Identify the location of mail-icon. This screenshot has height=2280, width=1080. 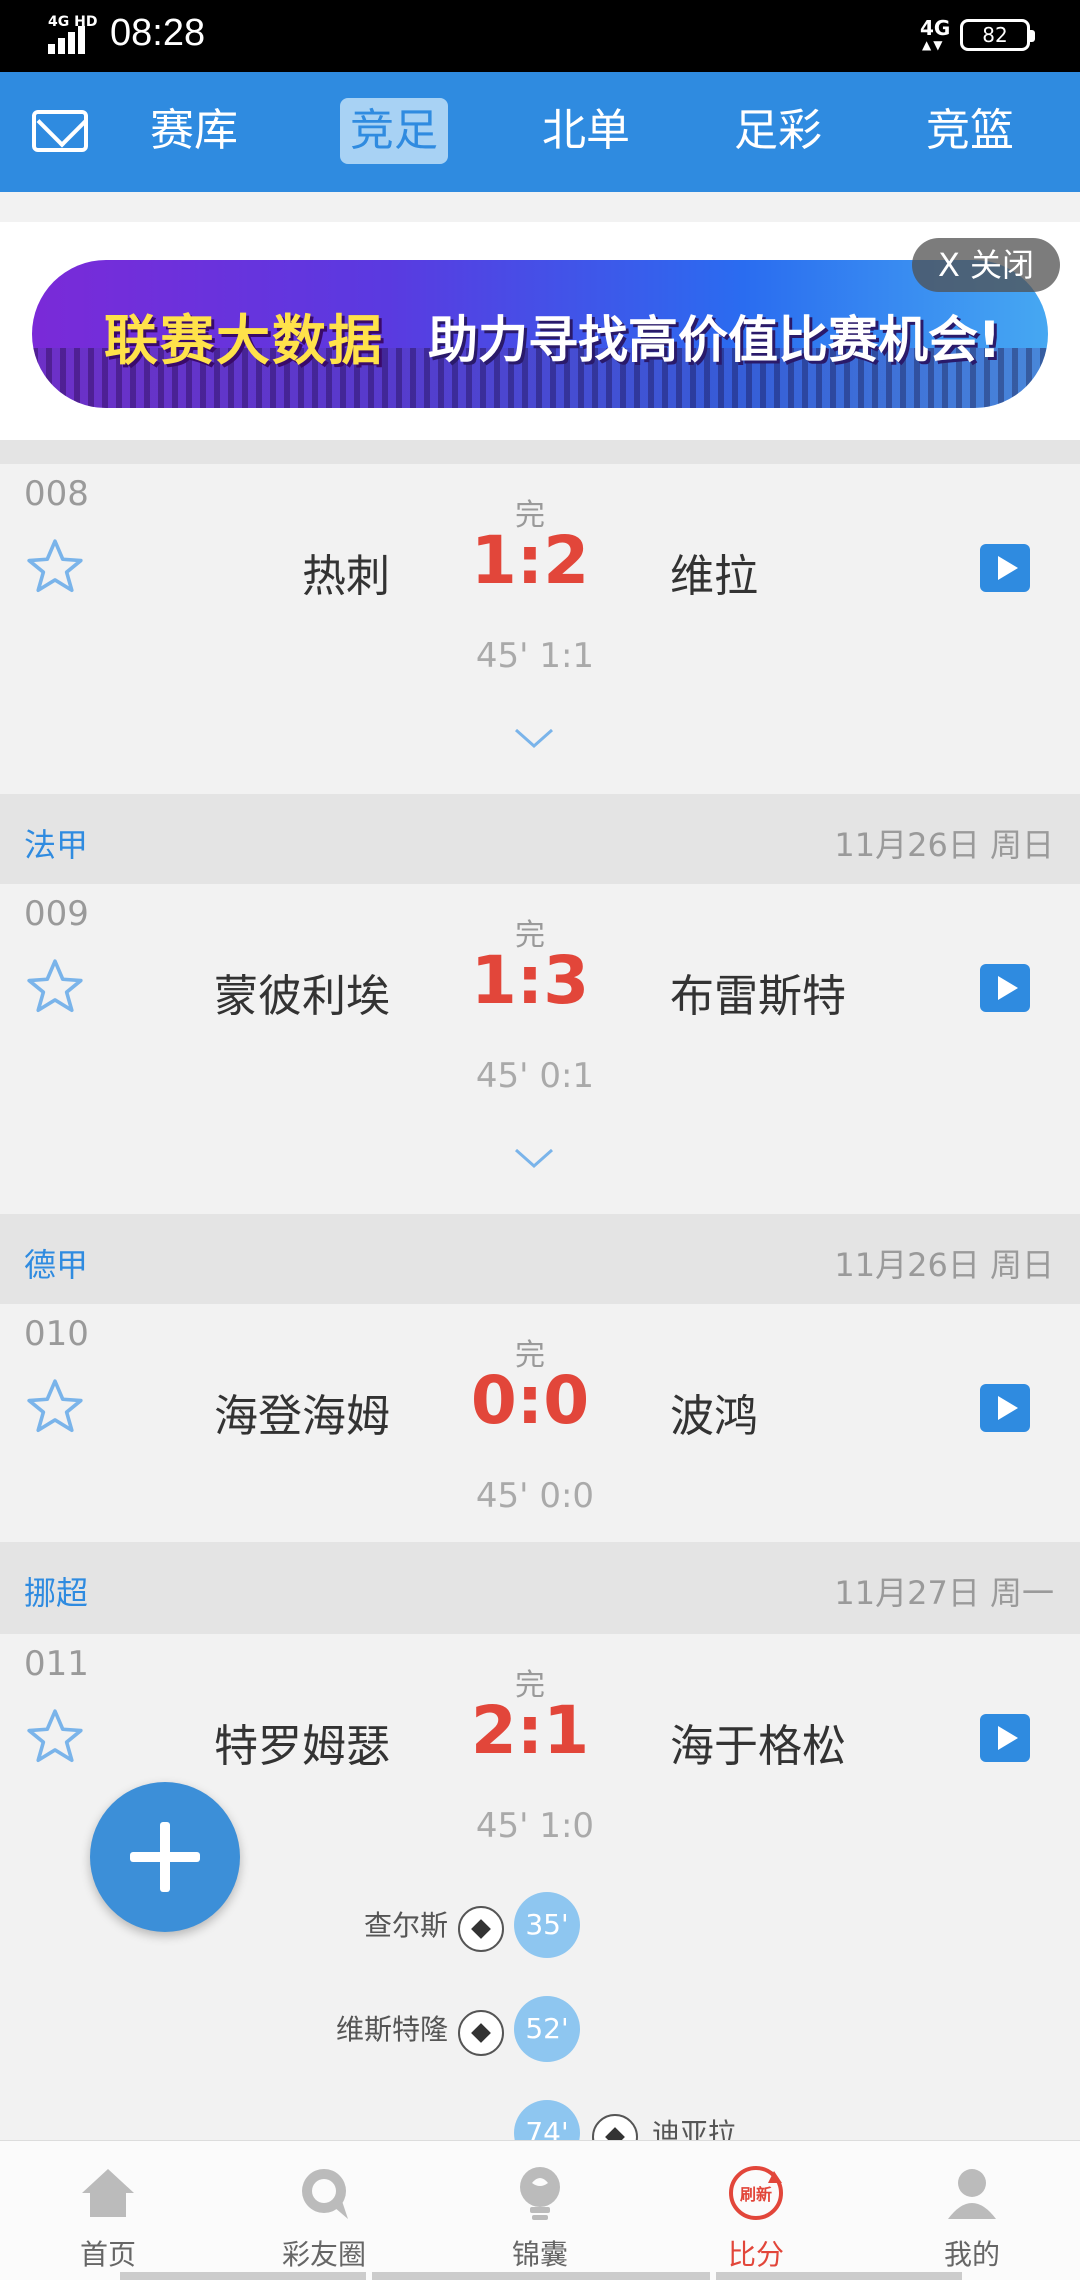
(60, 131).